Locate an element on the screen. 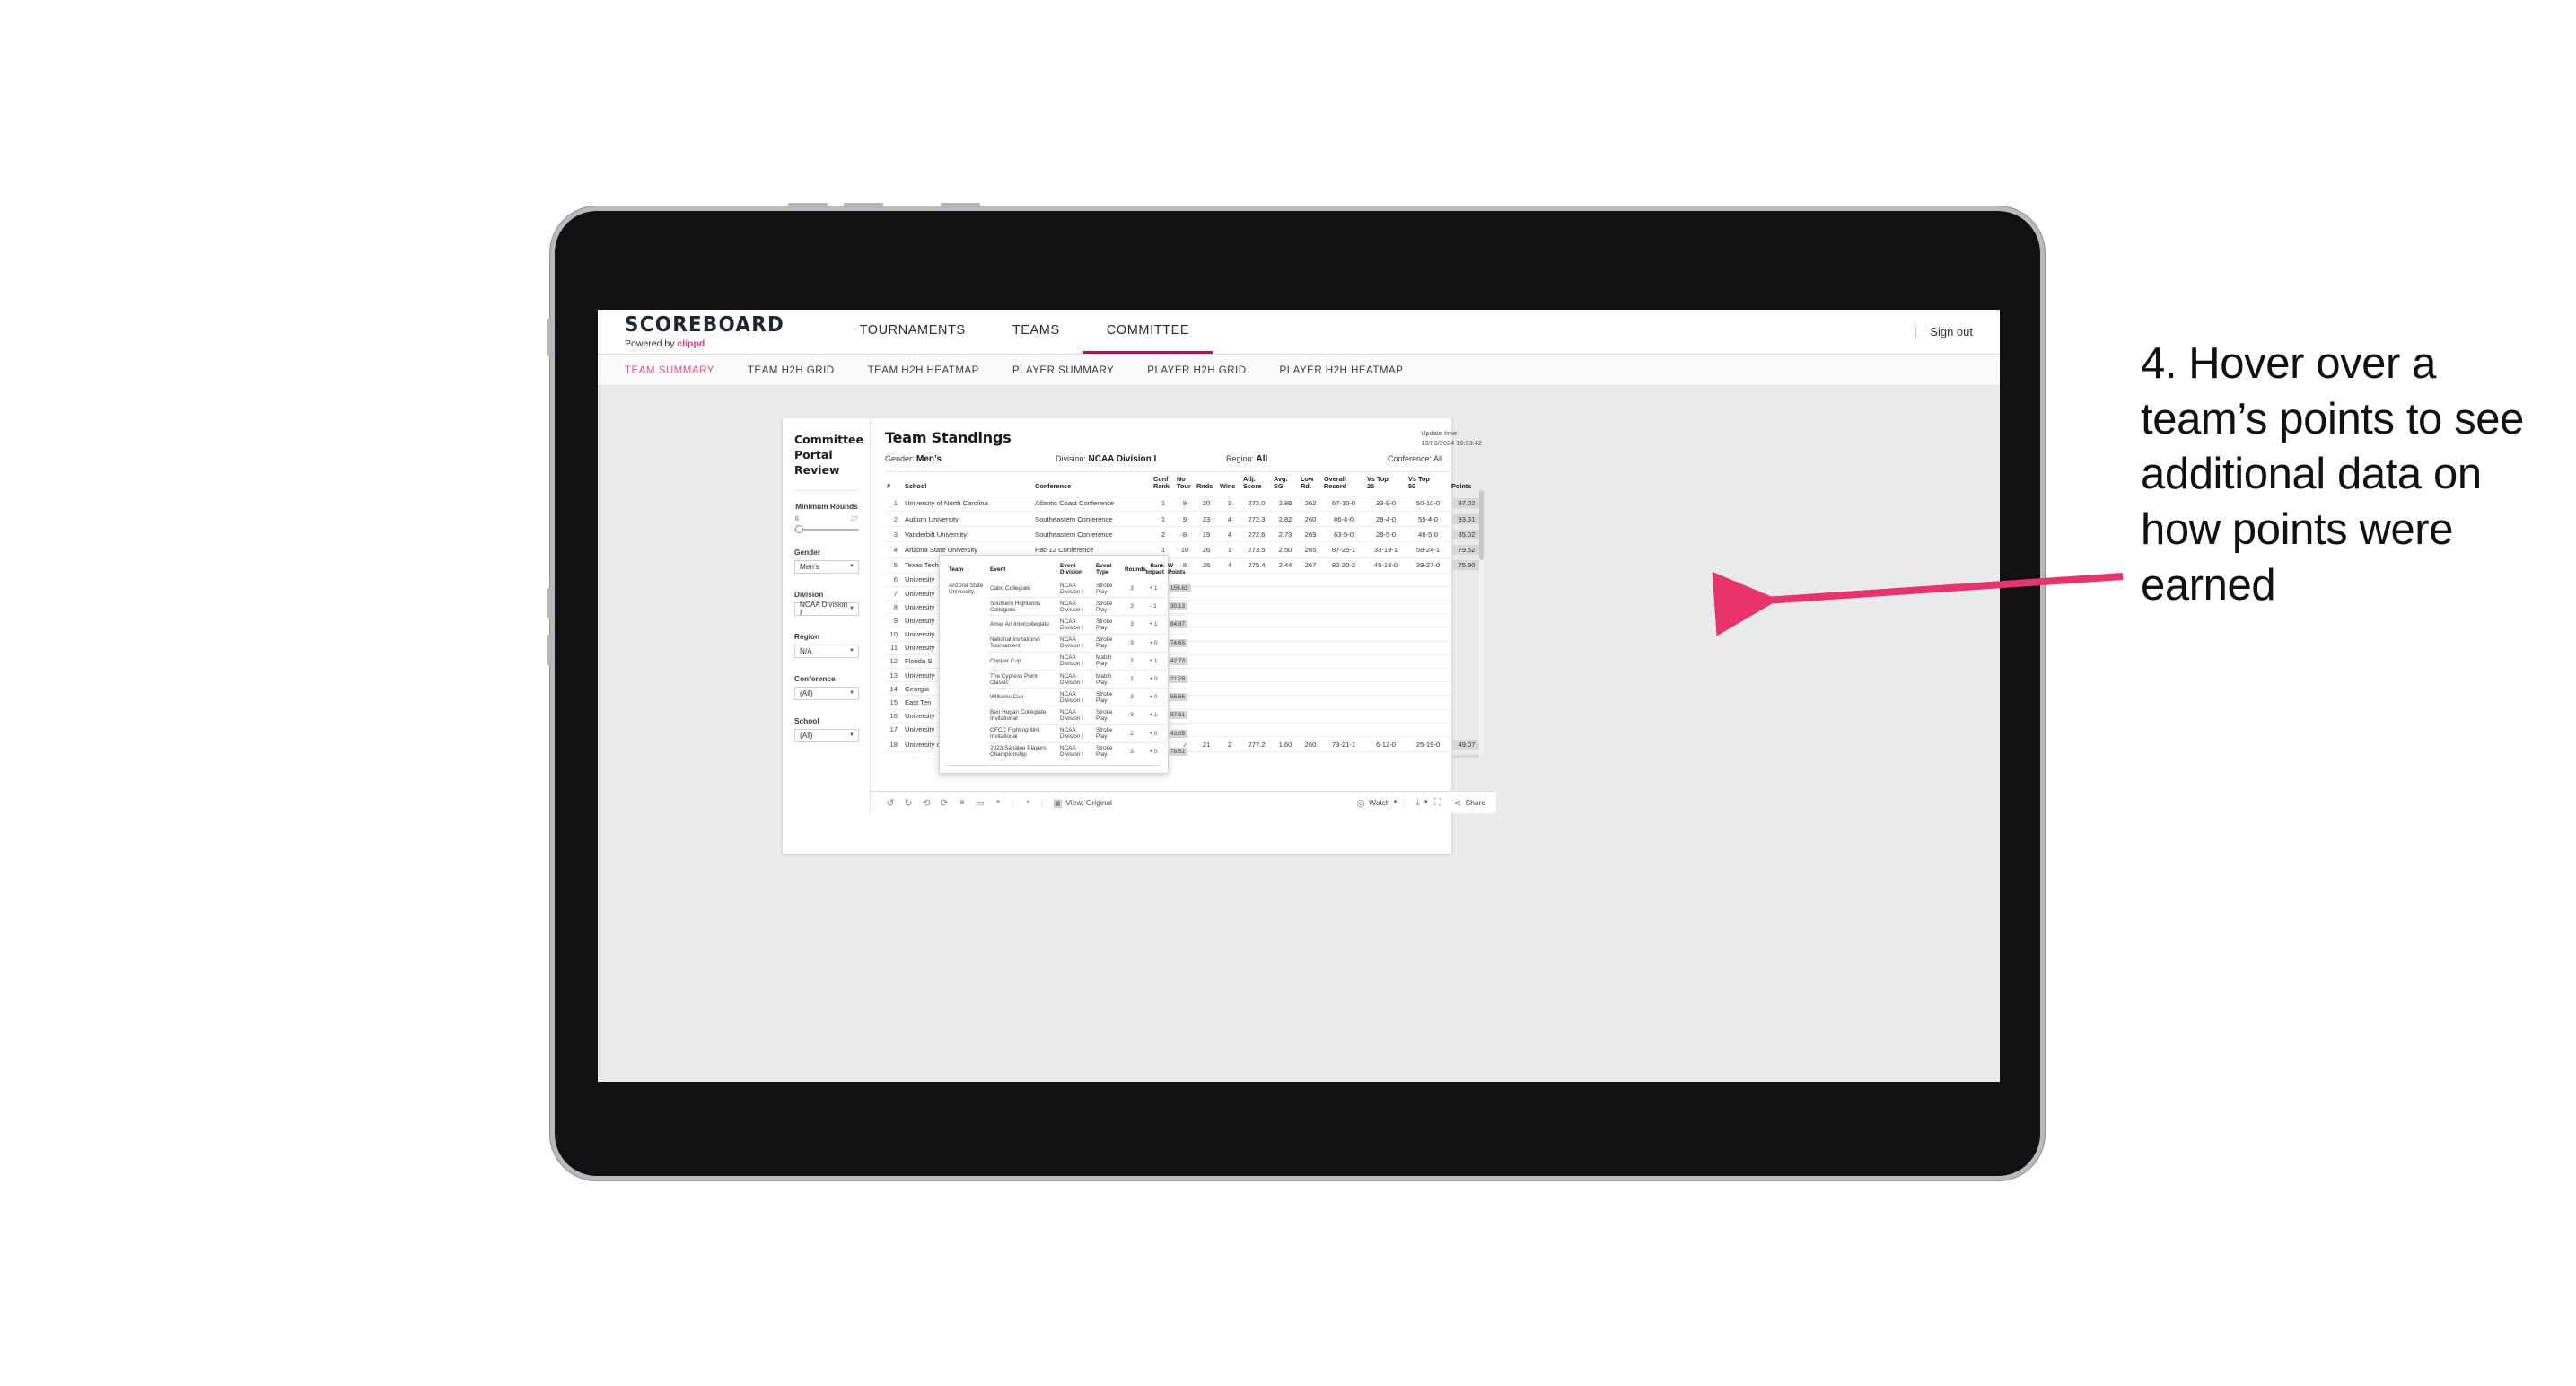 This screenshot has height=1386, width=2576. redo-icon: ↻ is located at coordinates (908, 803).